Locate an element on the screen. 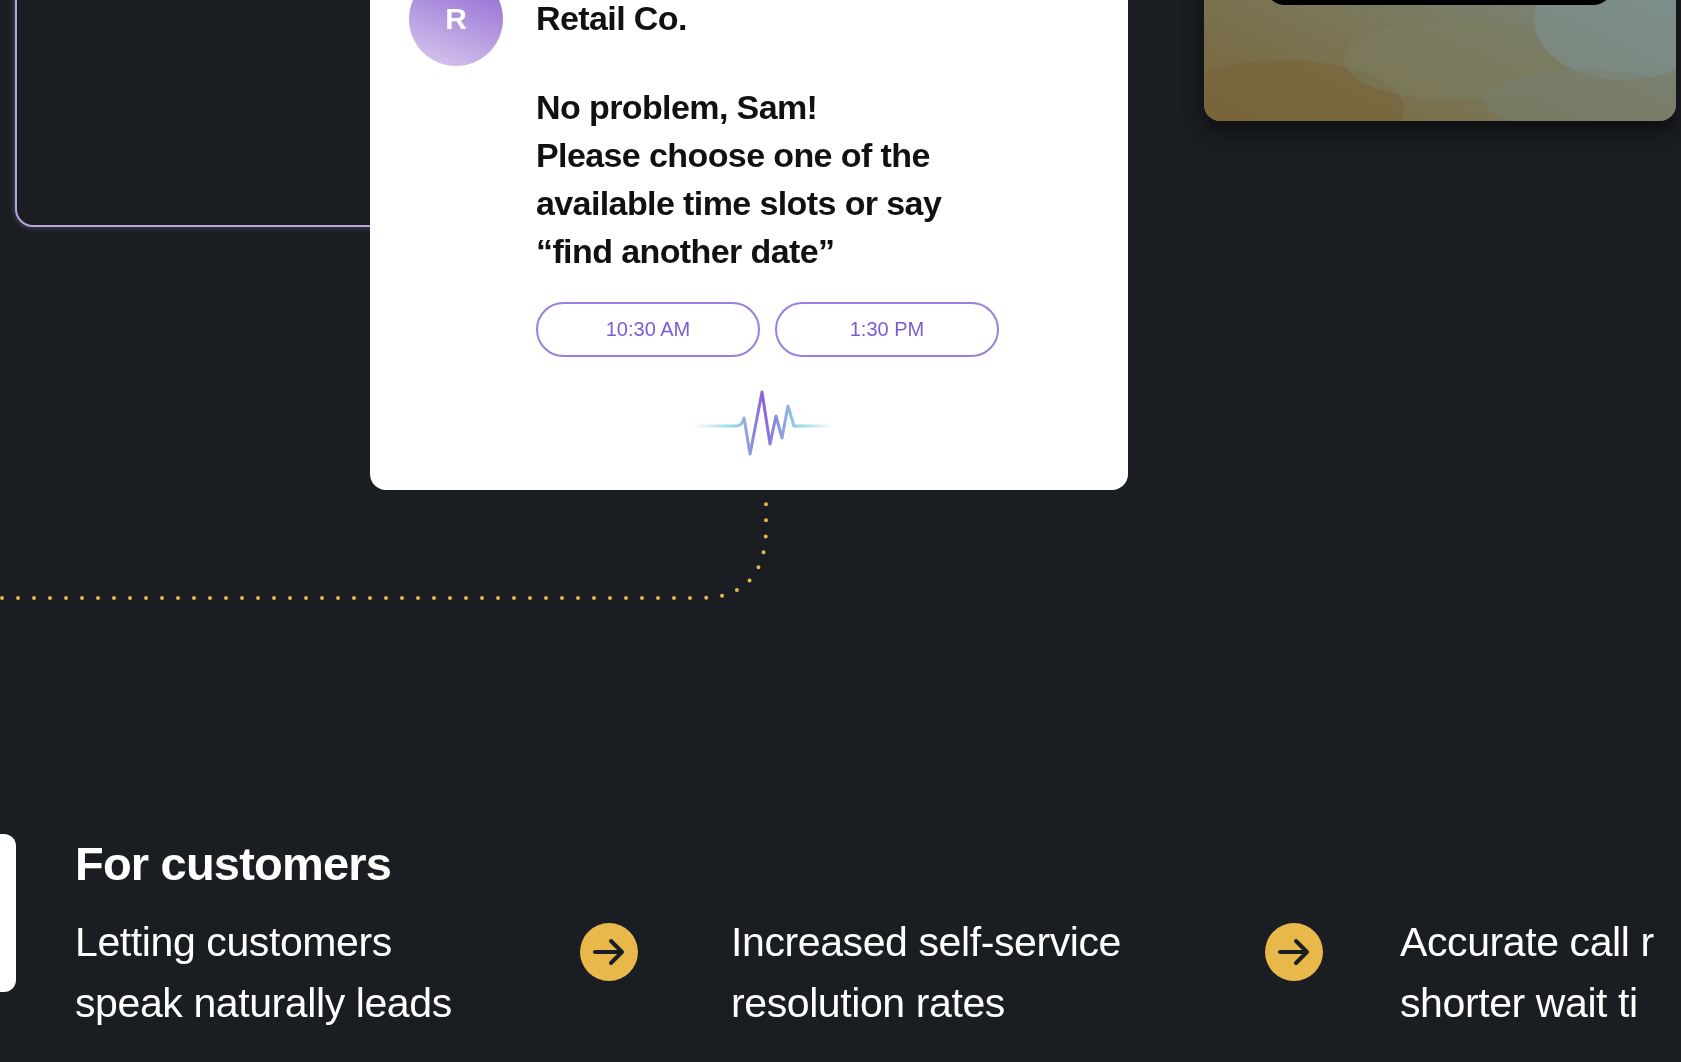 This screenshot has width=1681, height=1062. benefit-text-line: resolution rates is located at coordinates (868, 1003).